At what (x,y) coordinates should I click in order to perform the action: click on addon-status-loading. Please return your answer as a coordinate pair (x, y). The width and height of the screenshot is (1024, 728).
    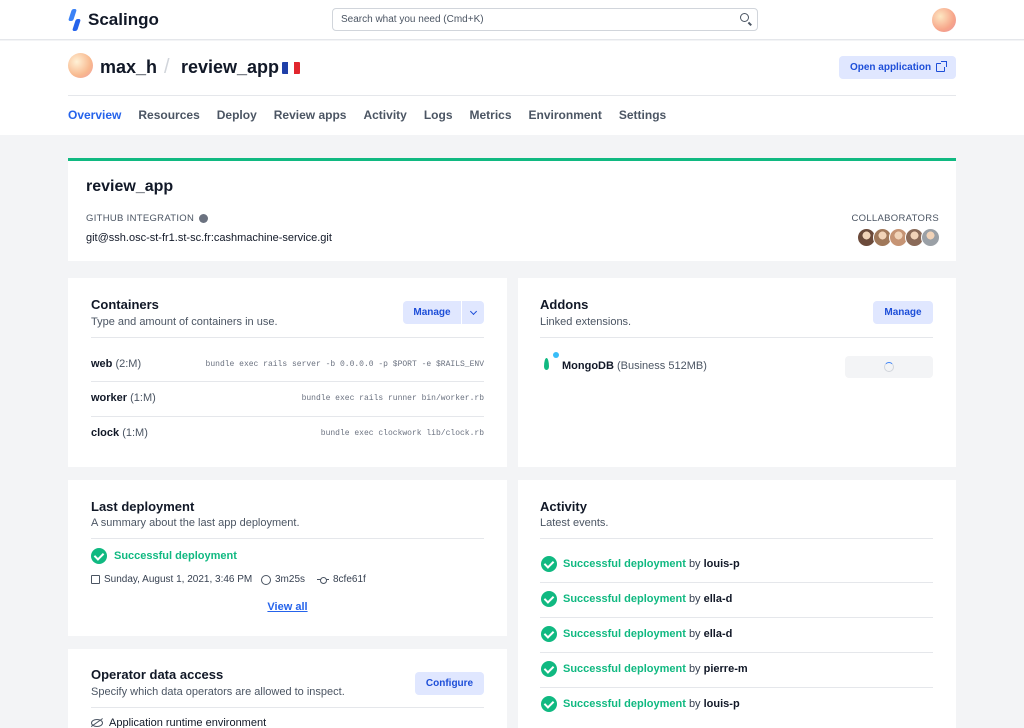
    Looking at the image, I should click on (889, 367).